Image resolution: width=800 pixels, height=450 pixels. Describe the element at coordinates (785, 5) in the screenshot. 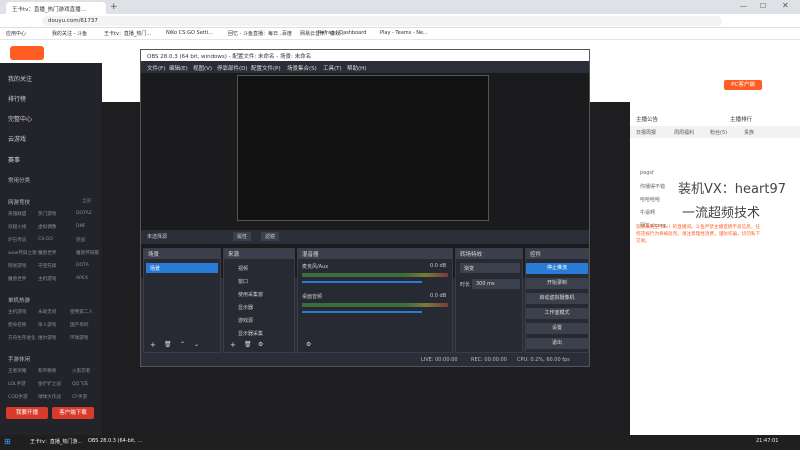

I see `close-window-button: ✕` at that location.